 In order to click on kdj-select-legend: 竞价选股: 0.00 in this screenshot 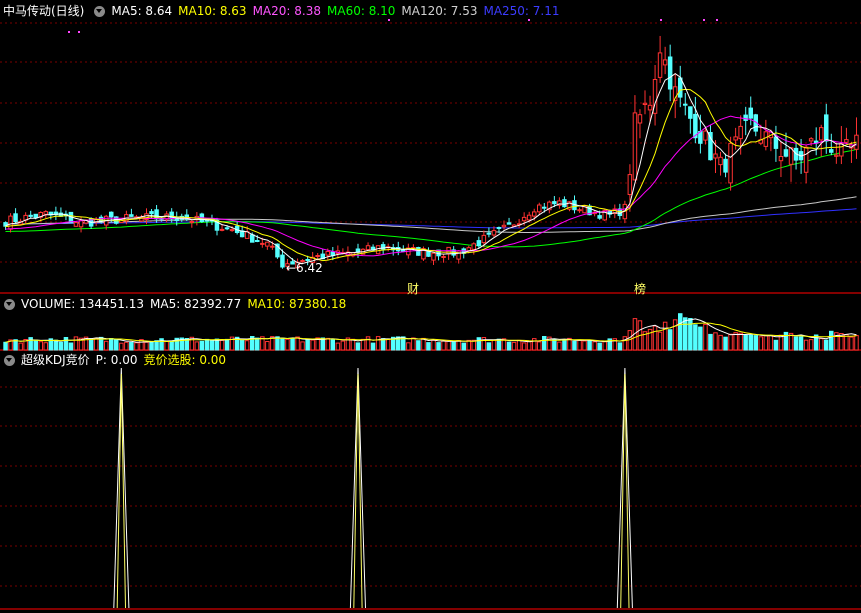, I will do `click(185, 360)`.